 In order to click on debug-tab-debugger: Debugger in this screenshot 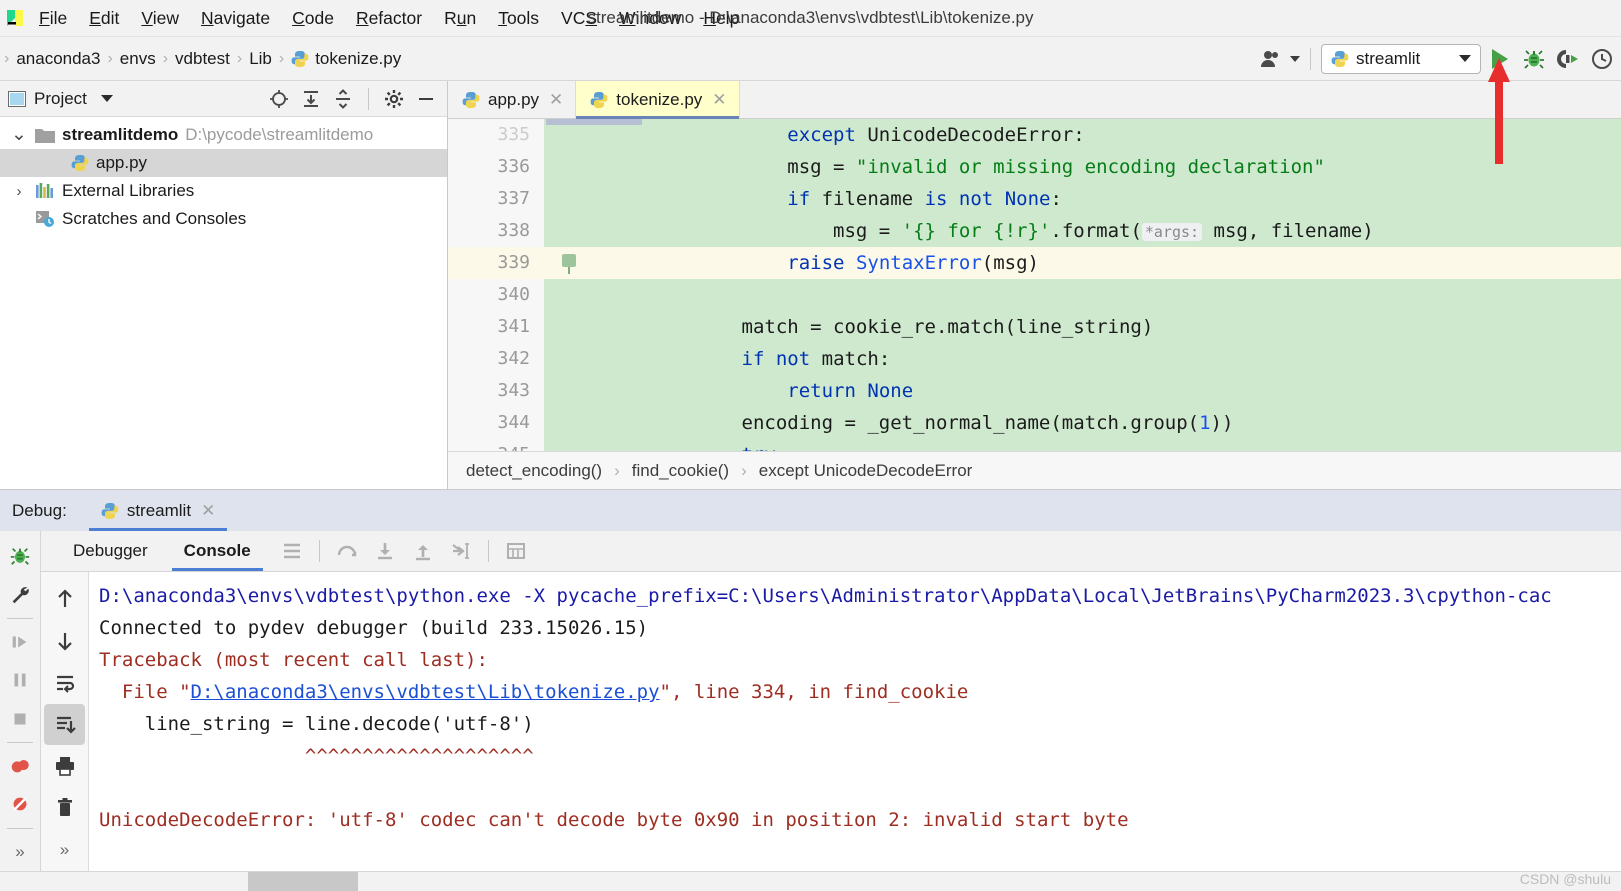, I will do `click(110, 551)`.